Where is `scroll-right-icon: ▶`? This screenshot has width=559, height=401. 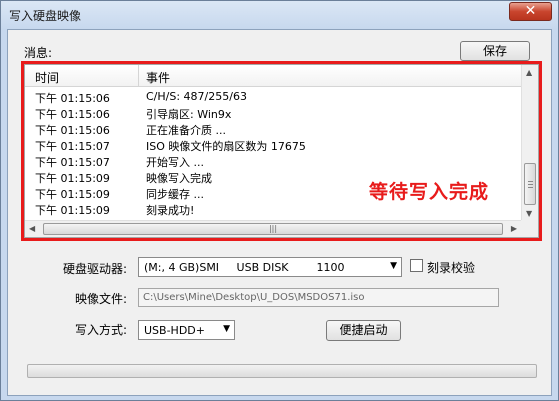 scroll-right-icon: ▶ is located at coordinates (514, 228).